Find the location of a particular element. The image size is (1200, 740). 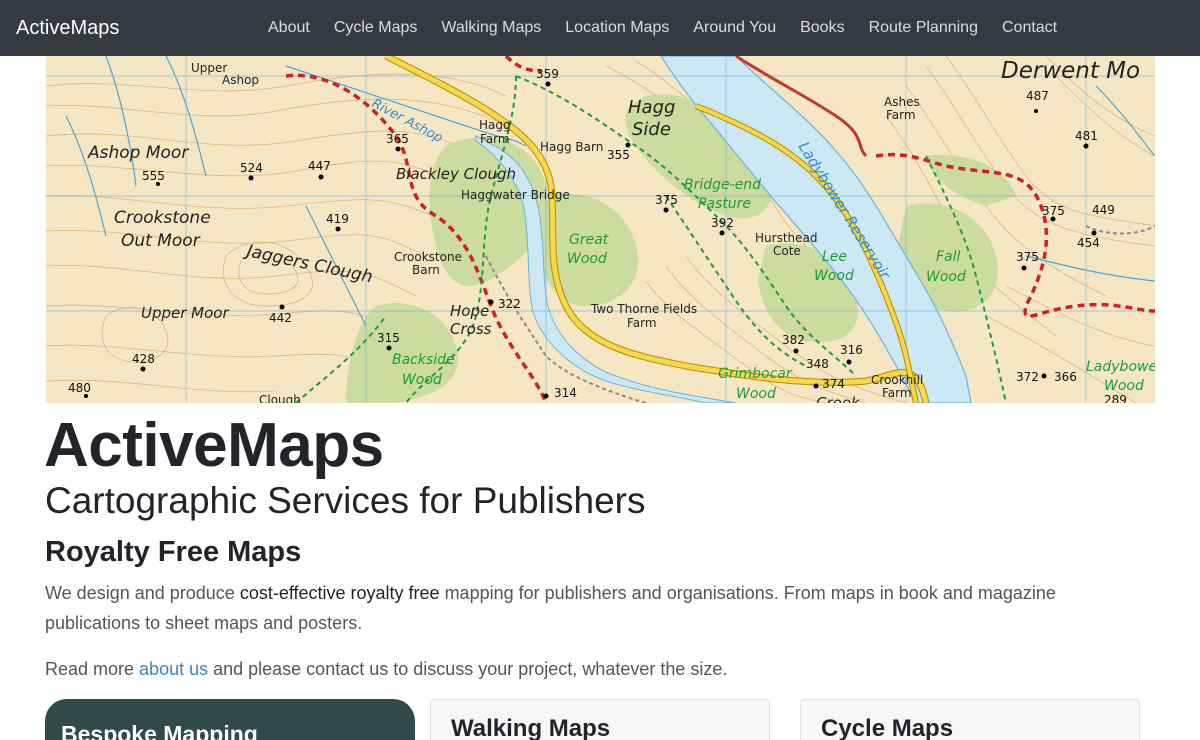

map-label: Hursthead is located at coordinates (786, 238).